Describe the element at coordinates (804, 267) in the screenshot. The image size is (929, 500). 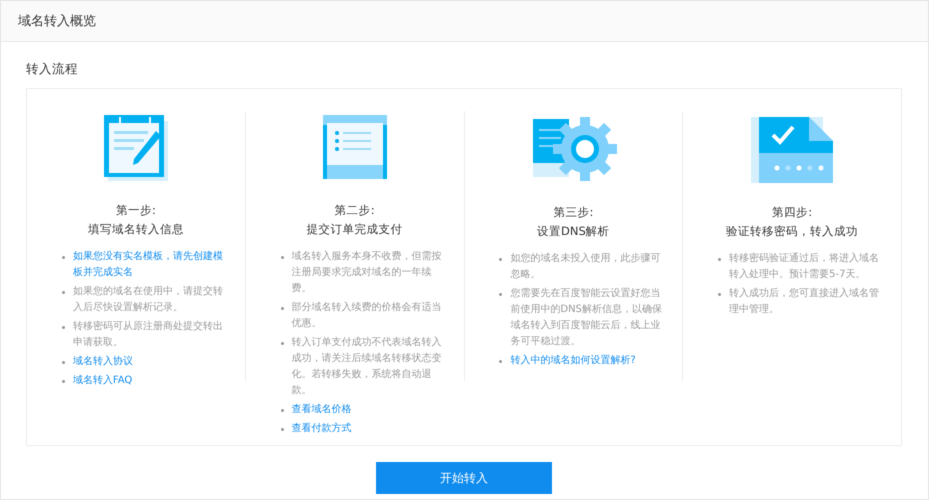
I see `note-text: 转移密码验证通过后，将进入域名转入处理中。预计需要5-7天。` at that location.